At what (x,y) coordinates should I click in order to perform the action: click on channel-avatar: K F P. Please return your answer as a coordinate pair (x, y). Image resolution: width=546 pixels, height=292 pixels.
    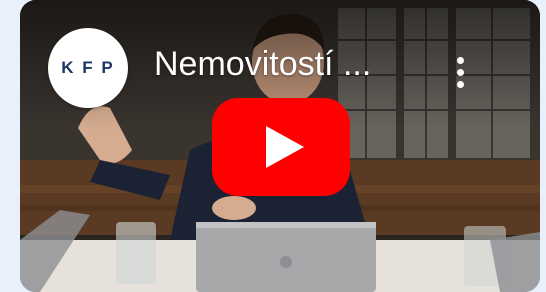
    Looking at the image, I should click on (88, 68).